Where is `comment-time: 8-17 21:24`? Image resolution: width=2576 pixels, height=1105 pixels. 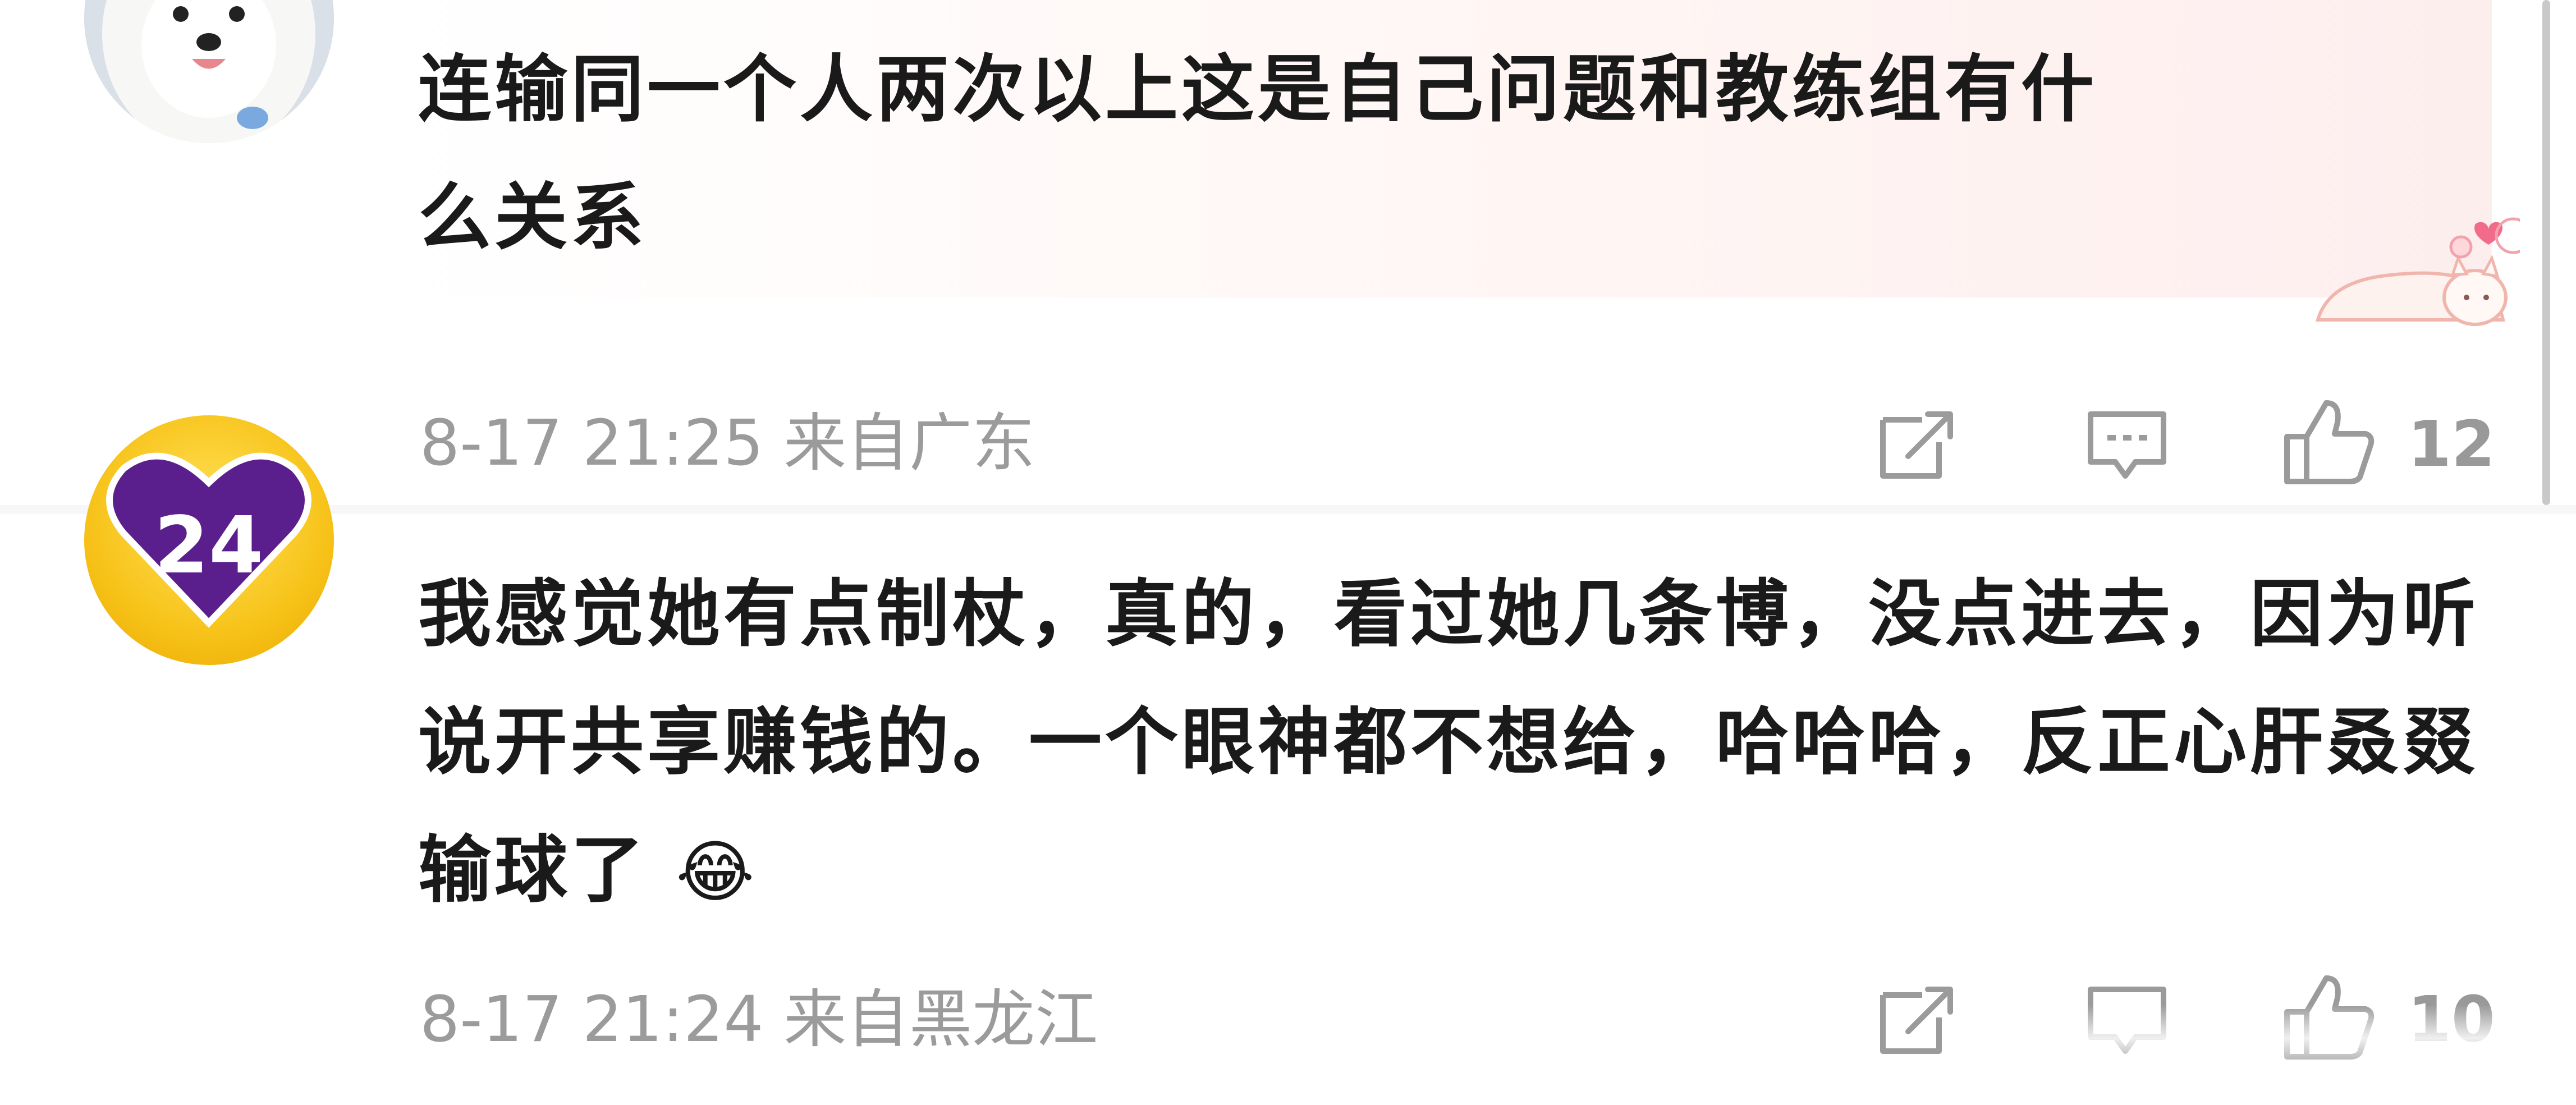 comment-time: 8-17 21:24 is located at coordinates (592, 1020).